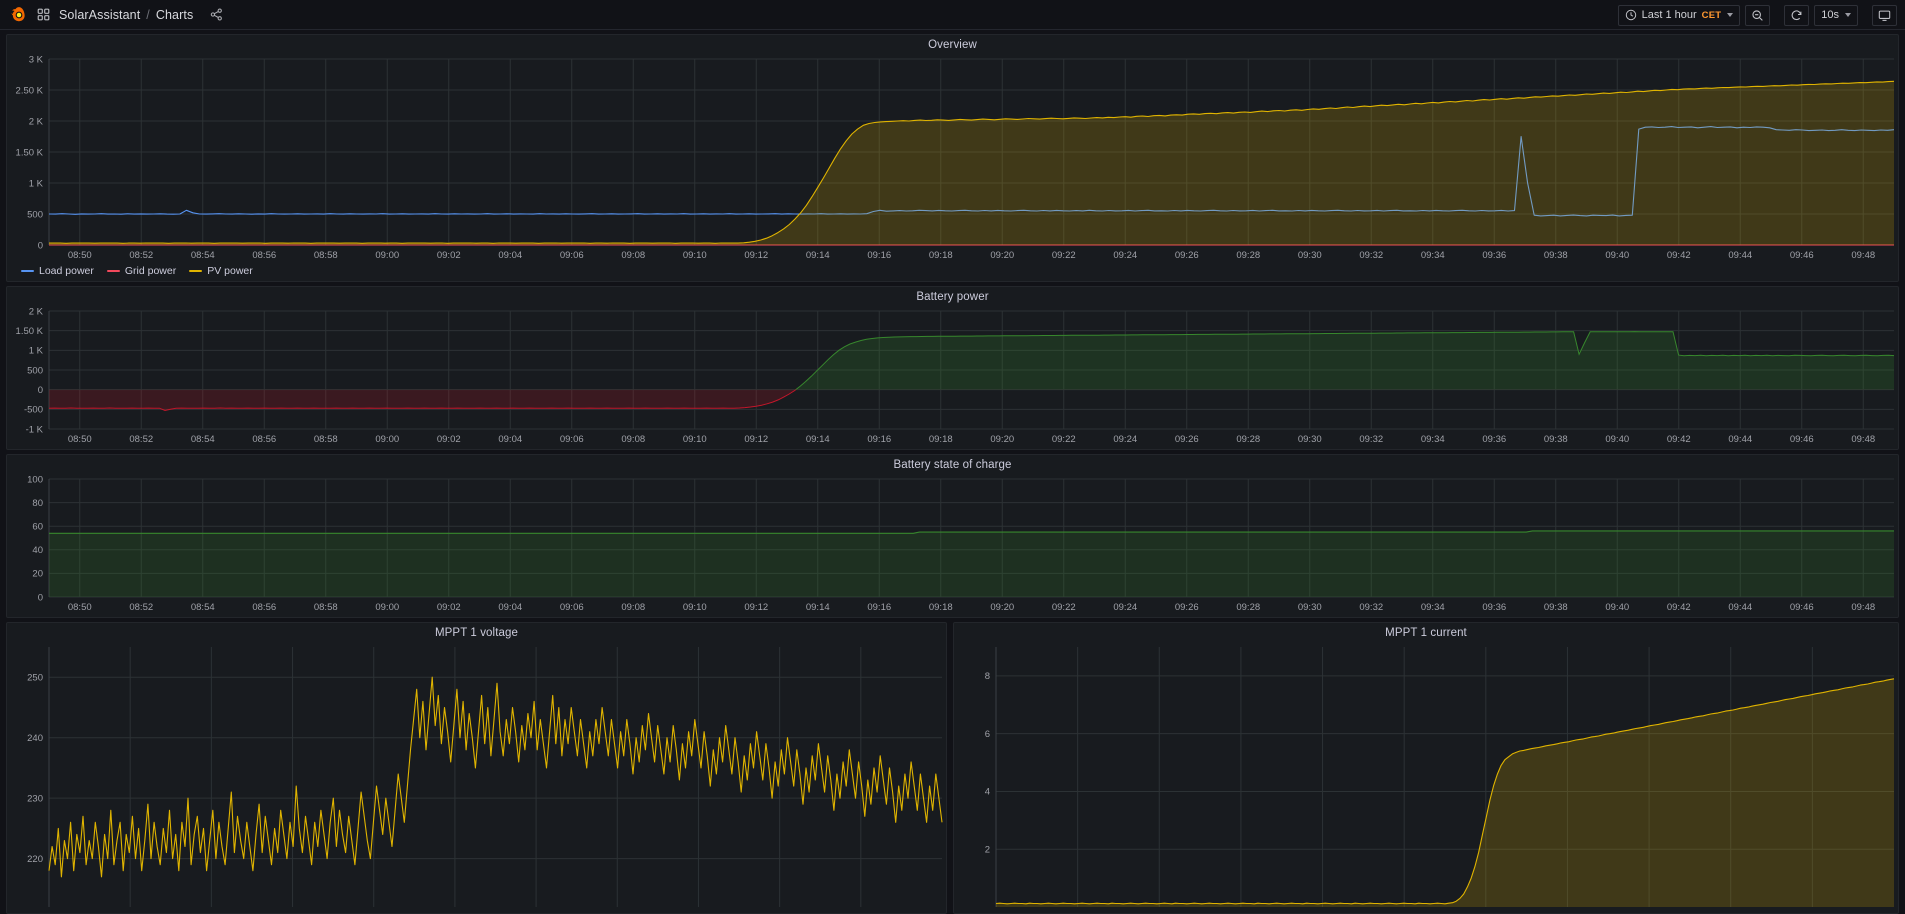 This screenshot has width=1905, height=914. I want to click on y-axis-tick-label: 60, so click(37, 527).